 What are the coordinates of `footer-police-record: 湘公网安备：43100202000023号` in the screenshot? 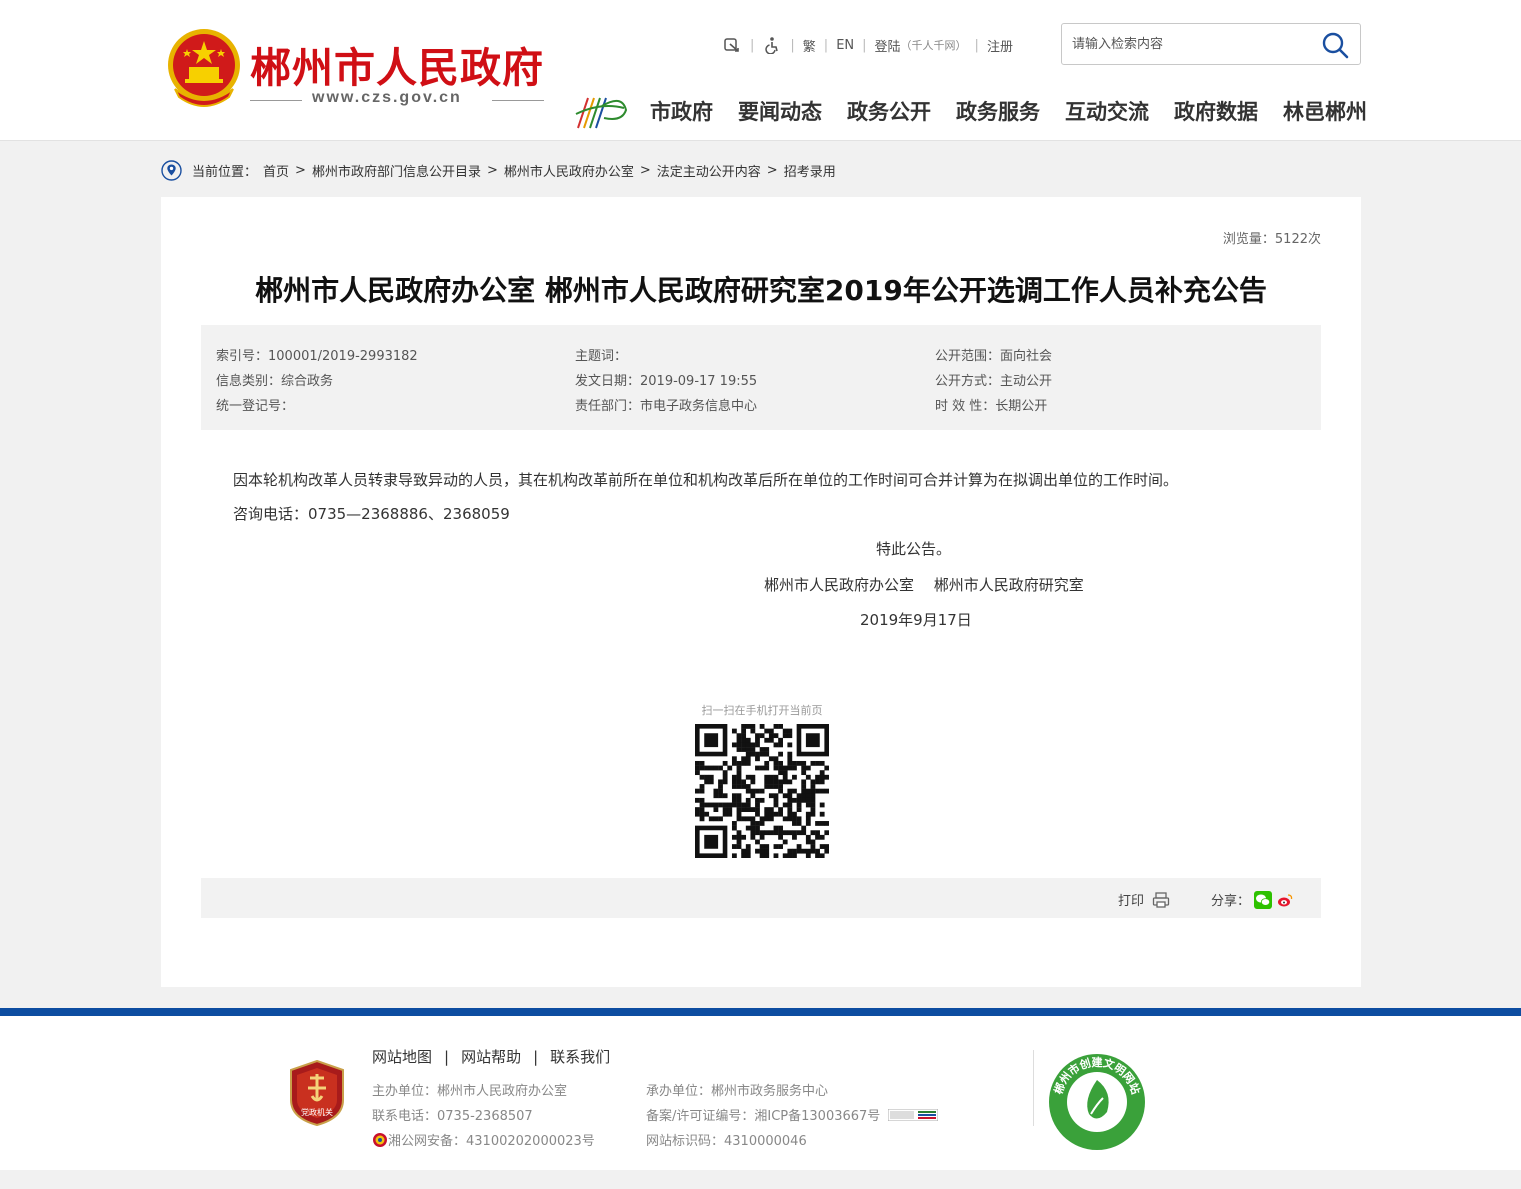 It's located at (483, 1139).